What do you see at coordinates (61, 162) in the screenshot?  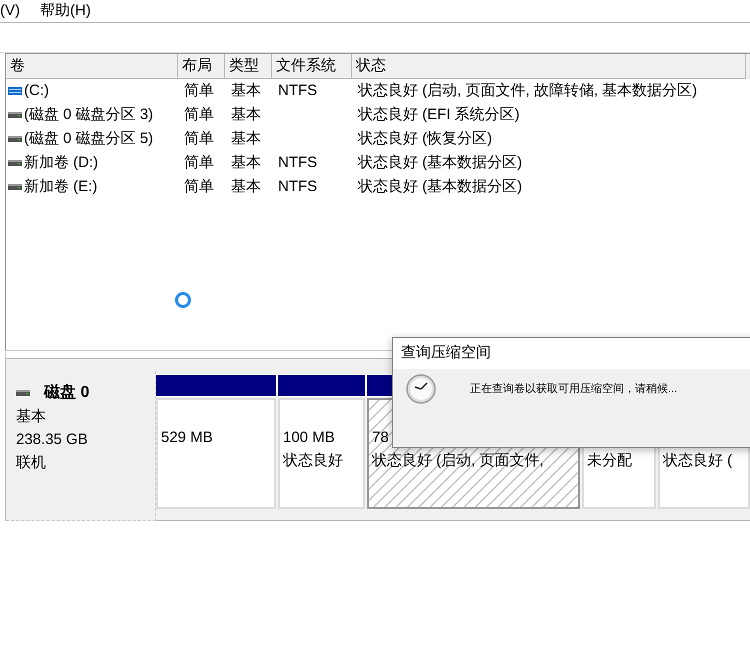 I see `table-cell-text: 新加卷 (D:)` at bounding box center [61, 162].